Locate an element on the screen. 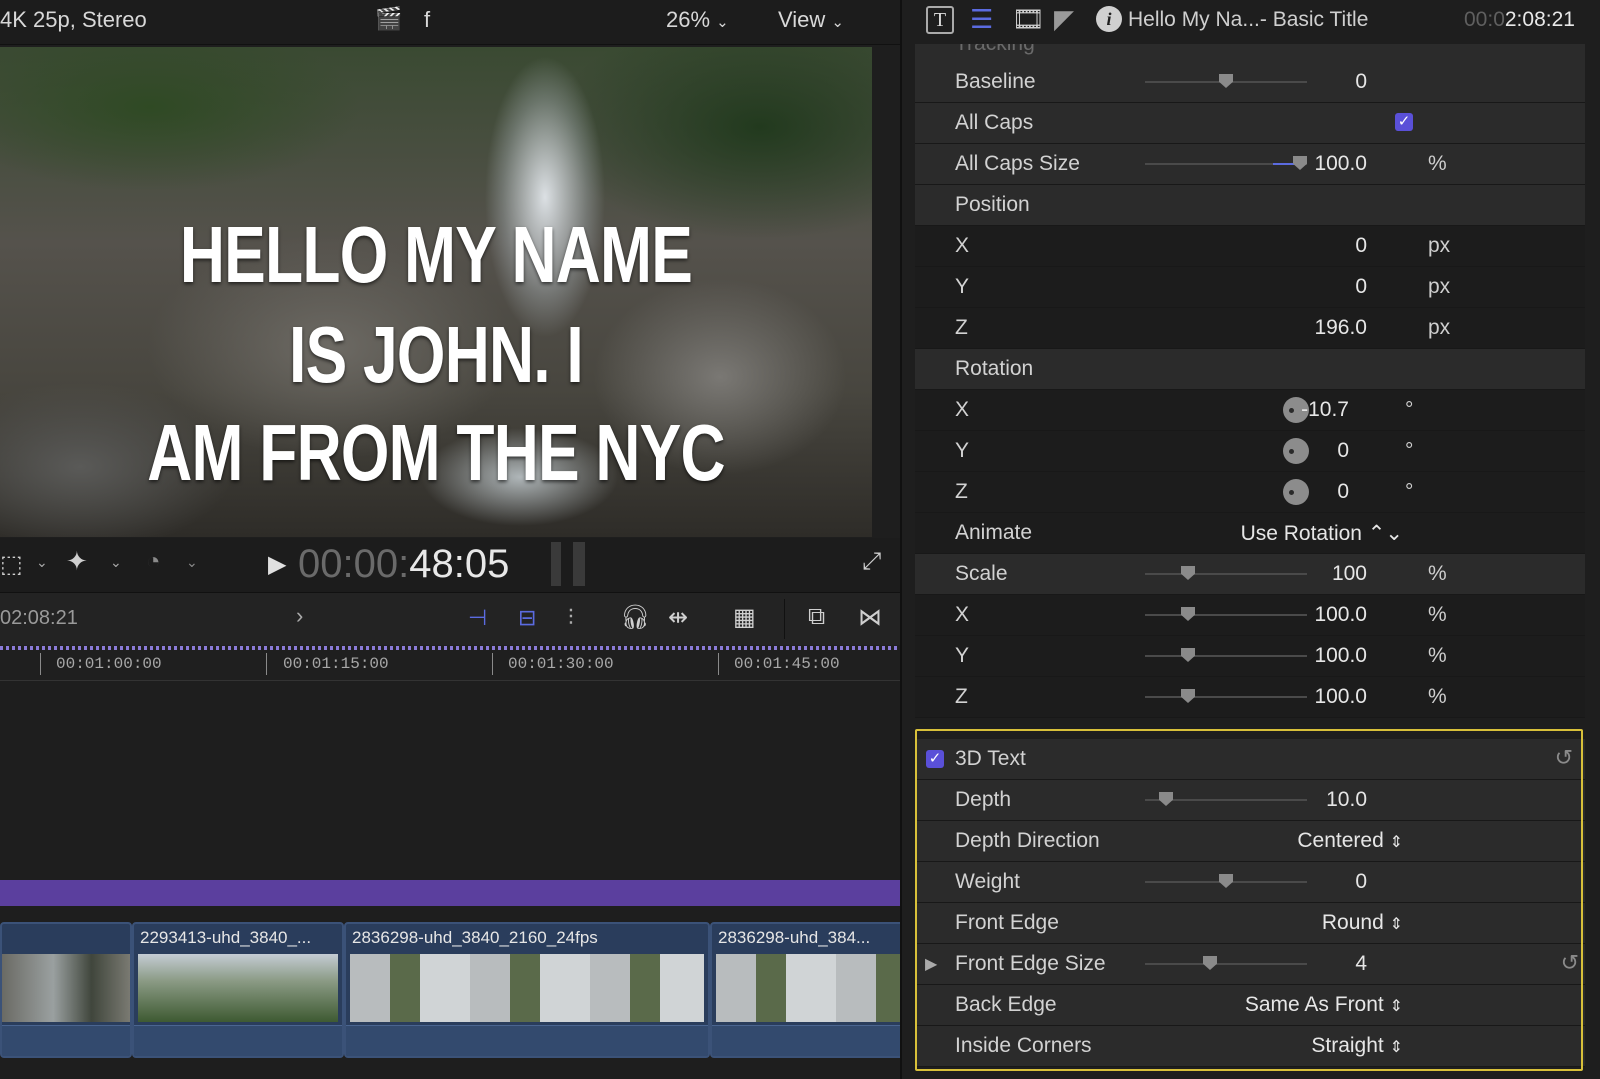  clip-label: 2836298-uhd_3840_2160_24fps is located at coordinates (475, 937).